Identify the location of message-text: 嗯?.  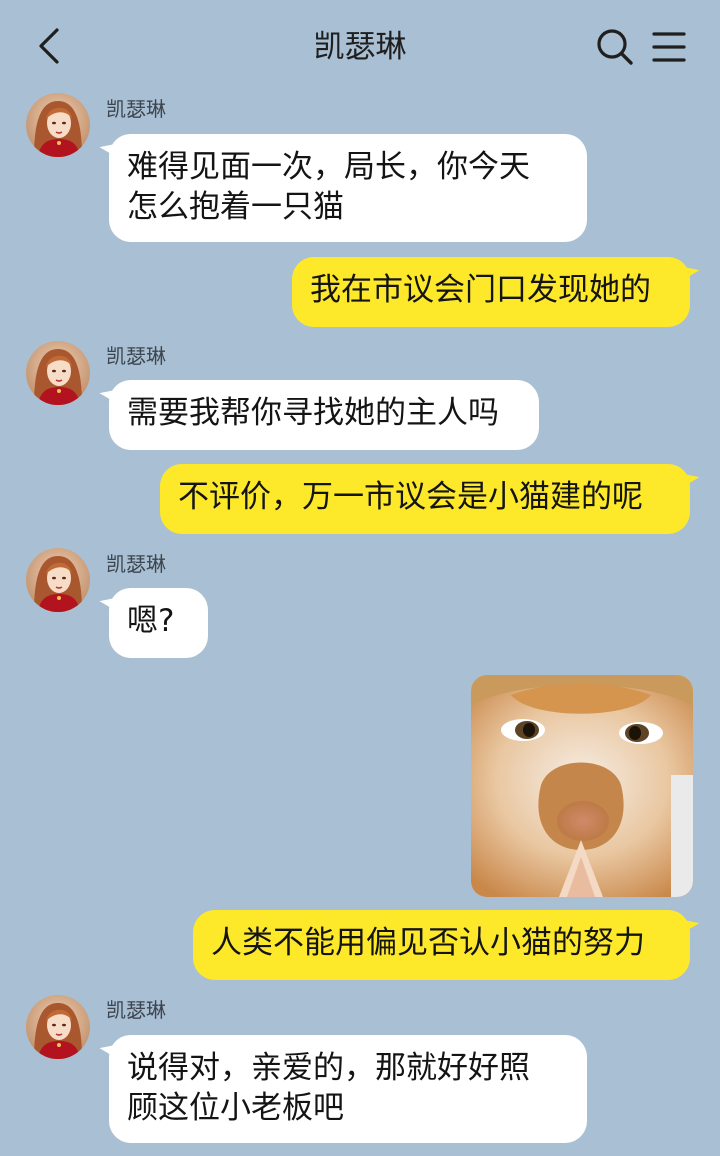
(151, 621).